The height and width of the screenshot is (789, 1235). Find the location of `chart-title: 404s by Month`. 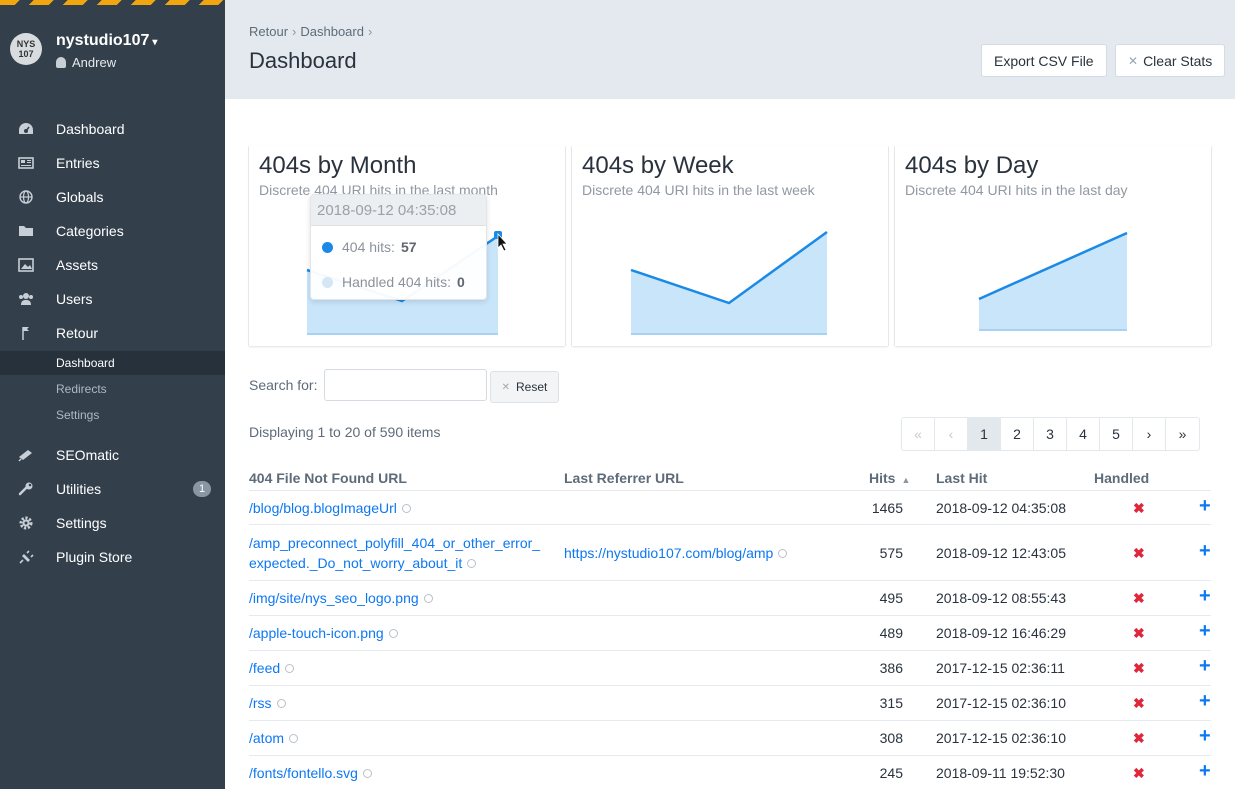

chart-title: 404s by Month is located at coordinates (338, 165).